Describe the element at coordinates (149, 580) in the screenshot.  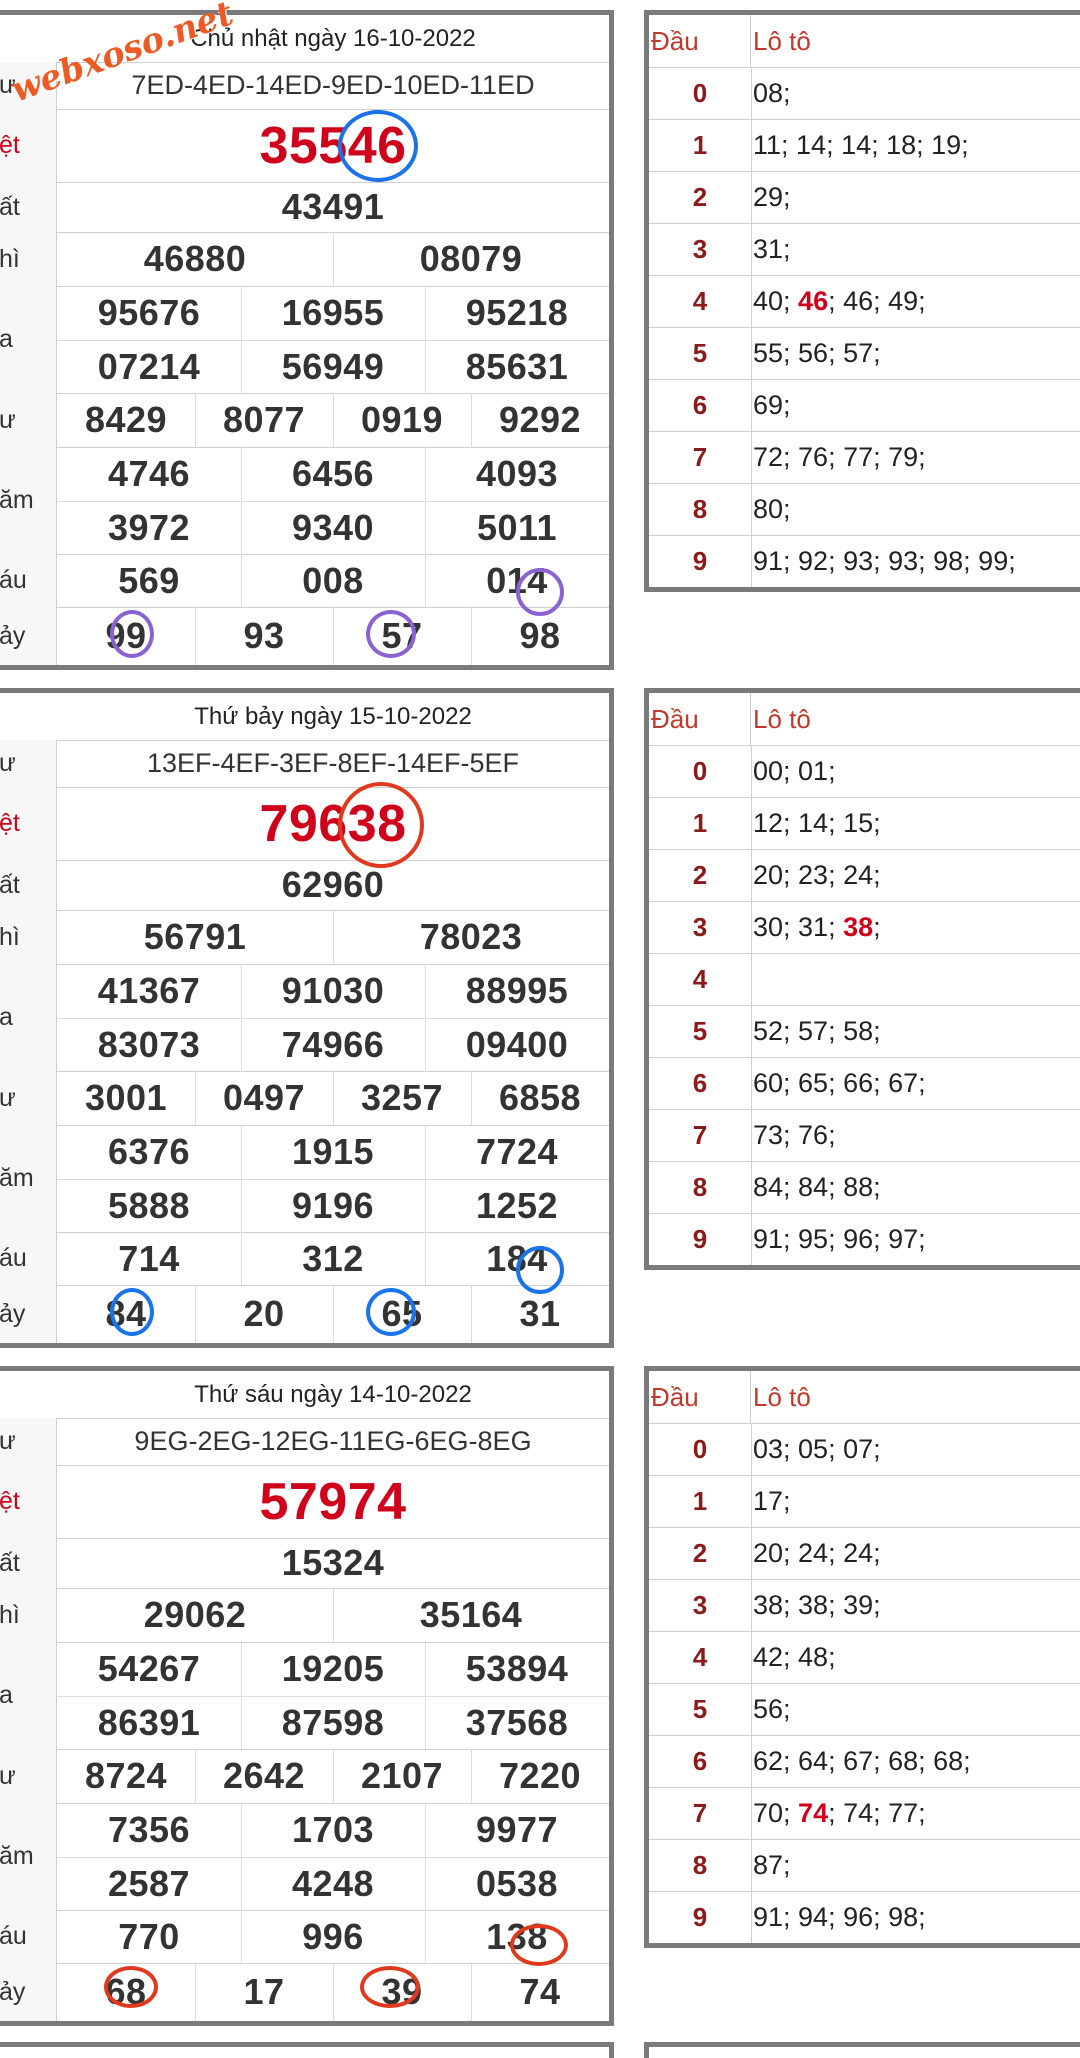
I see `sixth-prize-number: 569` at that location.